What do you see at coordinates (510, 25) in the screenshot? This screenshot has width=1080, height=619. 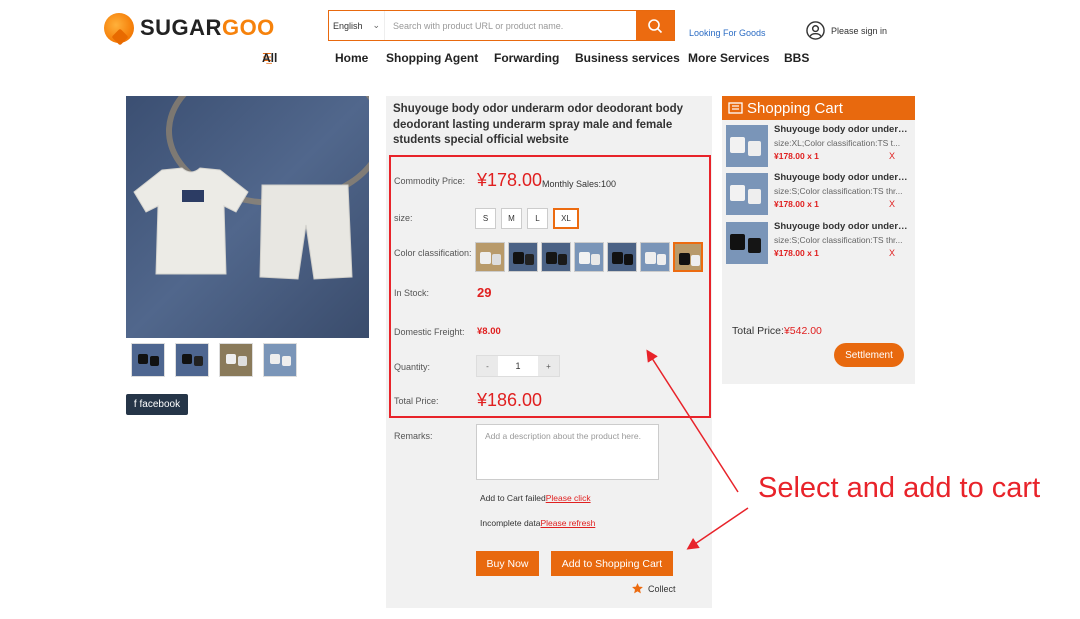 I see `search-input` at bounding box center [510, 25].